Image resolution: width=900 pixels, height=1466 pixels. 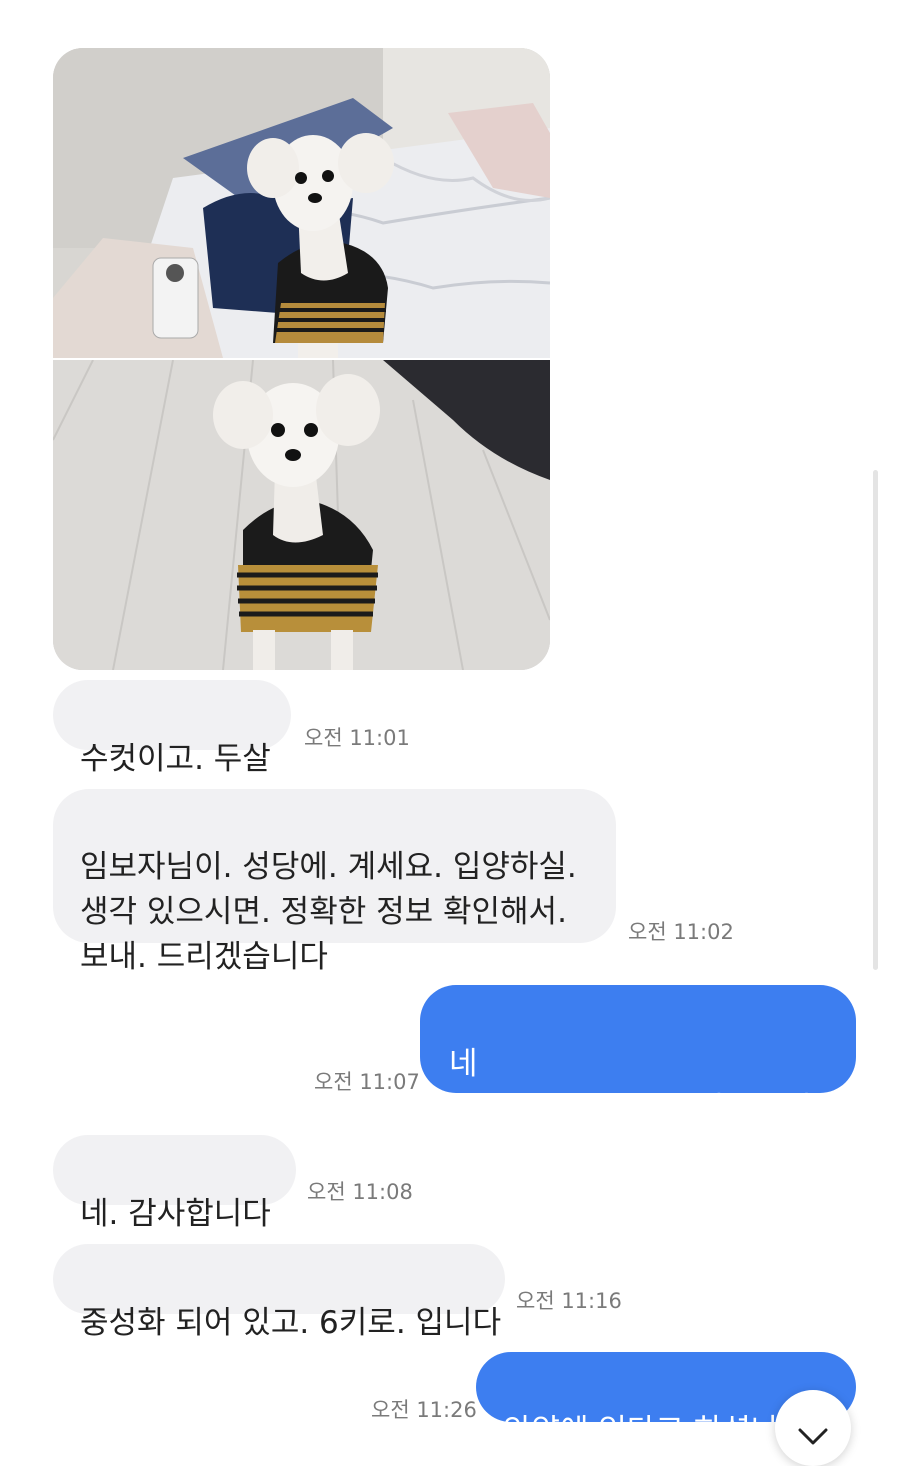 I want to click on scrollbar, so click(x=875, y=720).